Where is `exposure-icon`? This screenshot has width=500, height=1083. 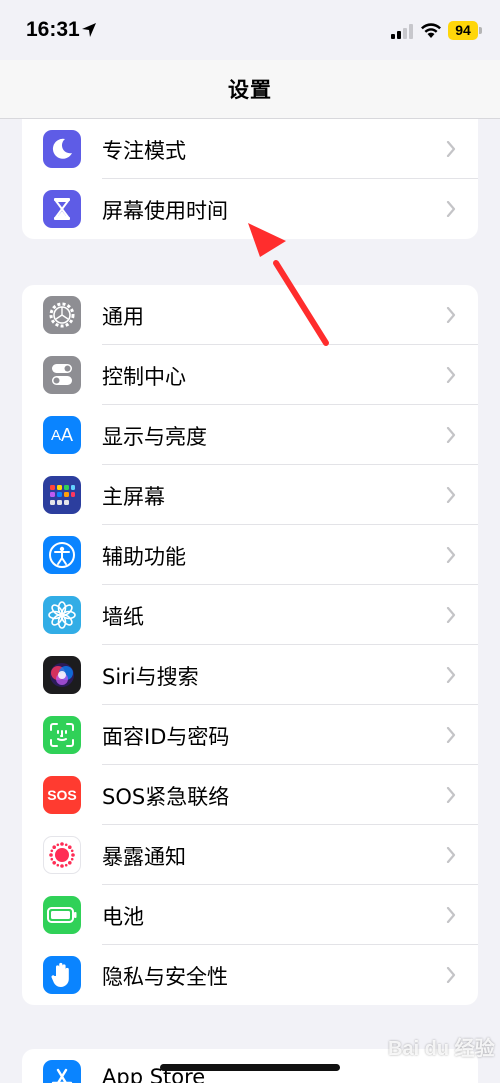 exposure-icon is located at coordinates (62, 855).